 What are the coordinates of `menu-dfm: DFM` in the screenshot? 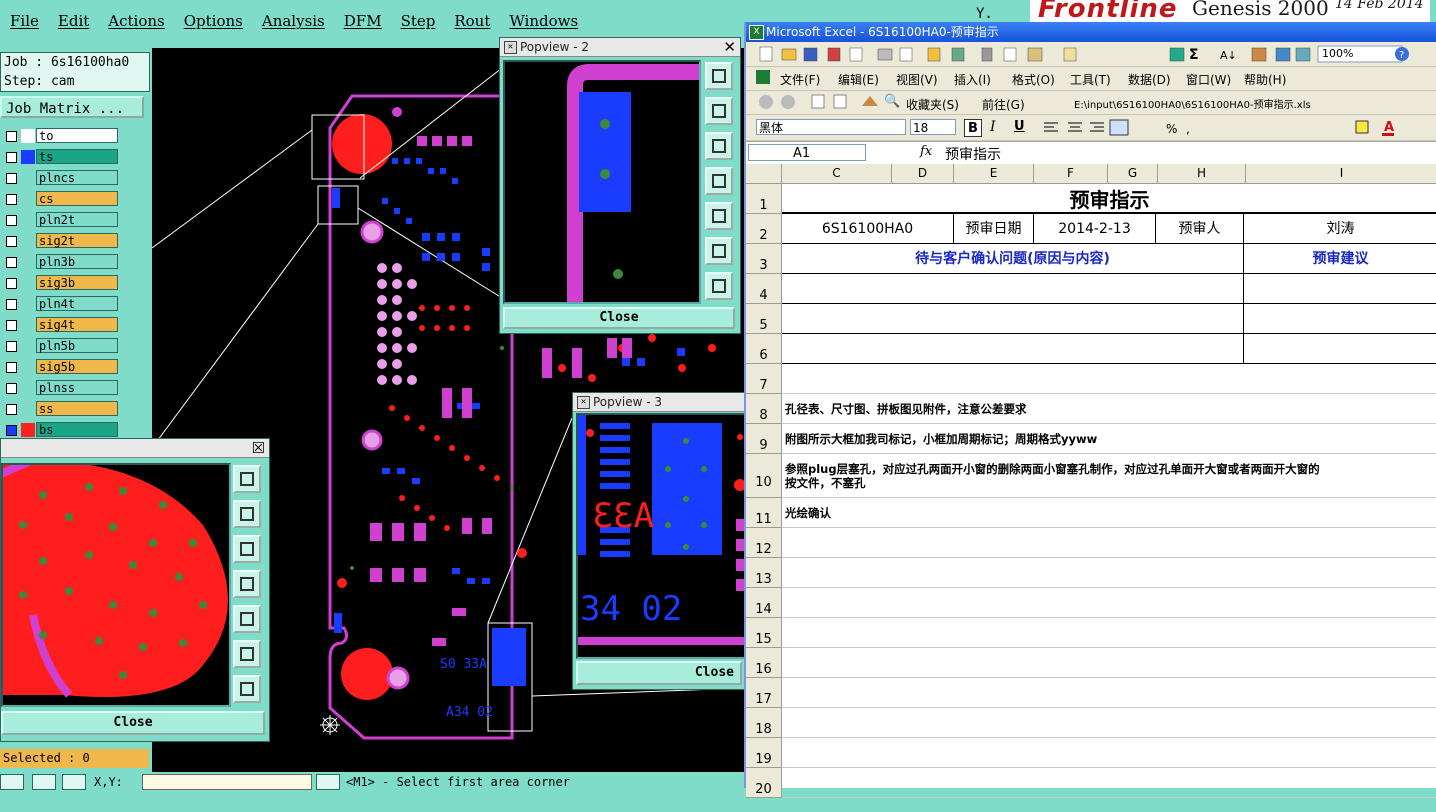 It's located at (363, 21).